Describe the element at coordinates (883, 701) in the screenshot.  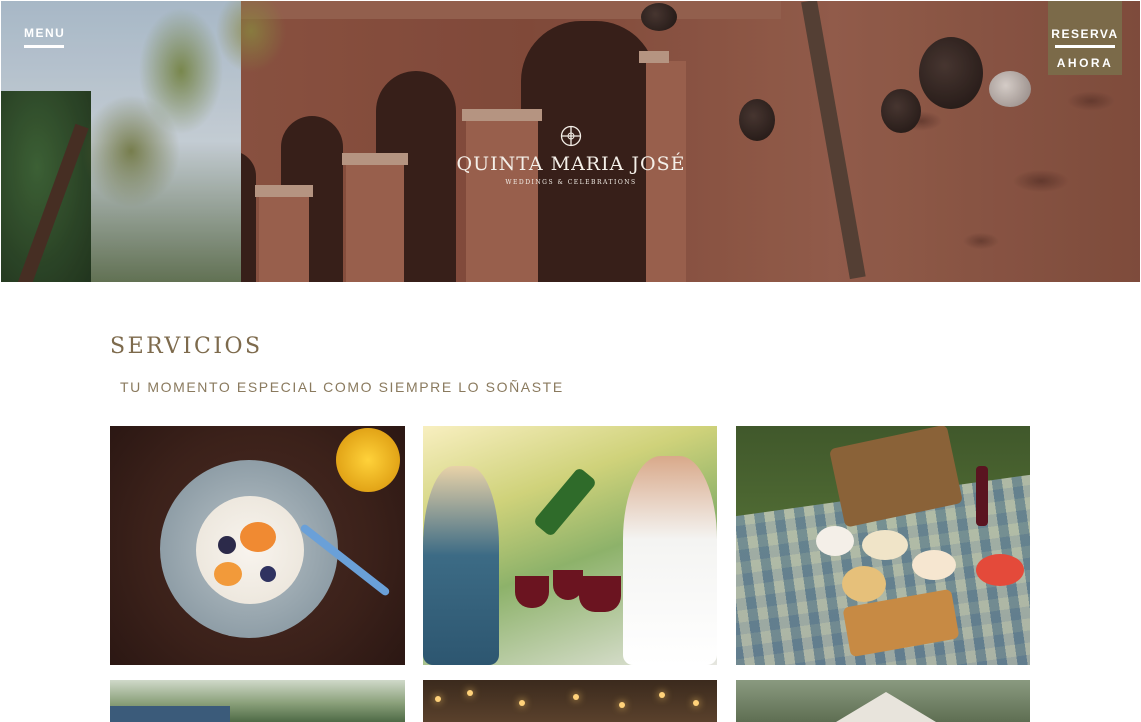
I see `service-card-tent` at that location.